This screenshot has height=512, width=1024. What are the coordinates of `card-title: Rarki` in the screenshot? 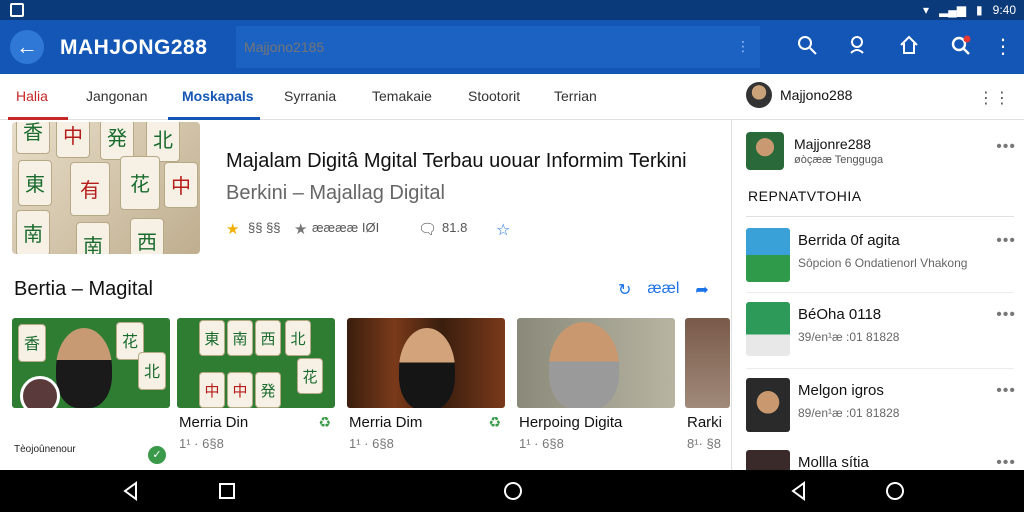 It's located at (705, 422).